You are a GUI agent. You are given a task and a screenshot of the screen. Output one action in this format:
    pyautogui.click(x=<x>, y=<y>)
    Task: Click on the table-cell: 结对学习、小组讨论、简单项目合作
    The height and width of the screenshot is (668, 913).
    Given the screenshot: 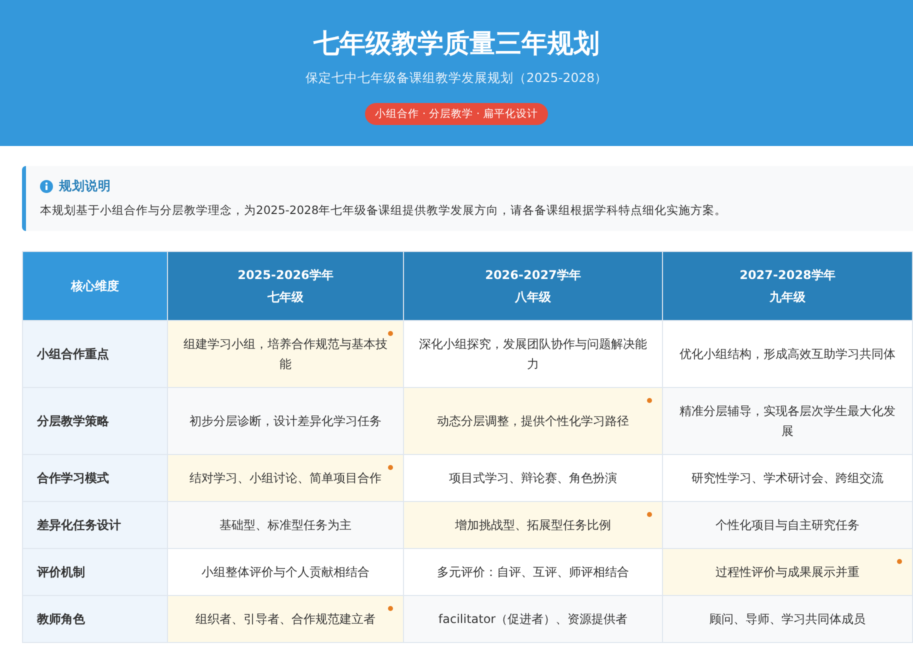 What is the action you would take?
    pyautogui.click(x=286, y=478)
    